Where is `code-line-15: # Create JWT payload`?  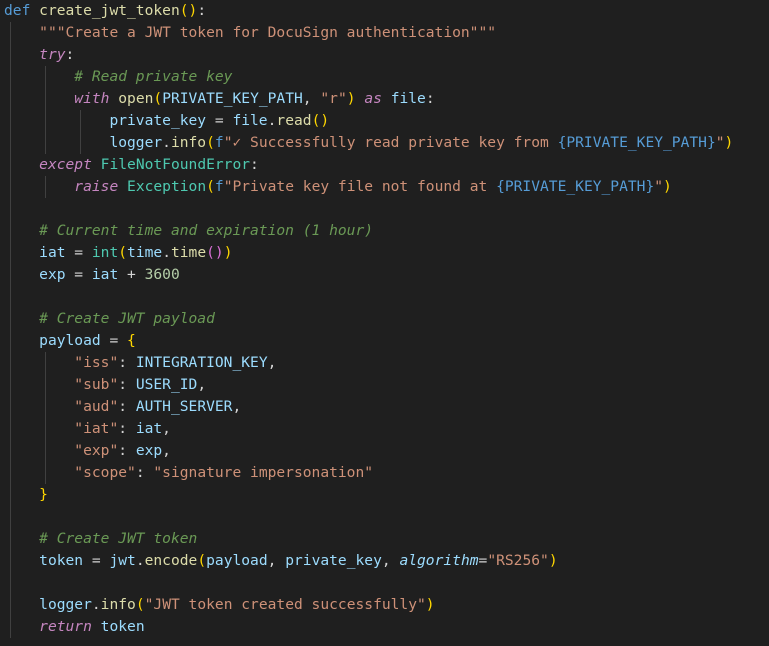 code-line-15: # Create JWT payload is located at coordinates (109, 319).